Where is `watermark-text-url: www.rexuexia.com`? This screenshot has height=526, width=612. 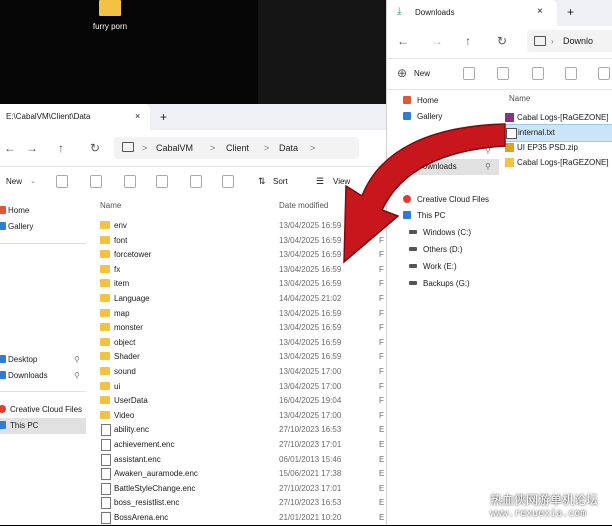 watermark-text-url: www.rexuexia.com is located at coordinates (538, 513).